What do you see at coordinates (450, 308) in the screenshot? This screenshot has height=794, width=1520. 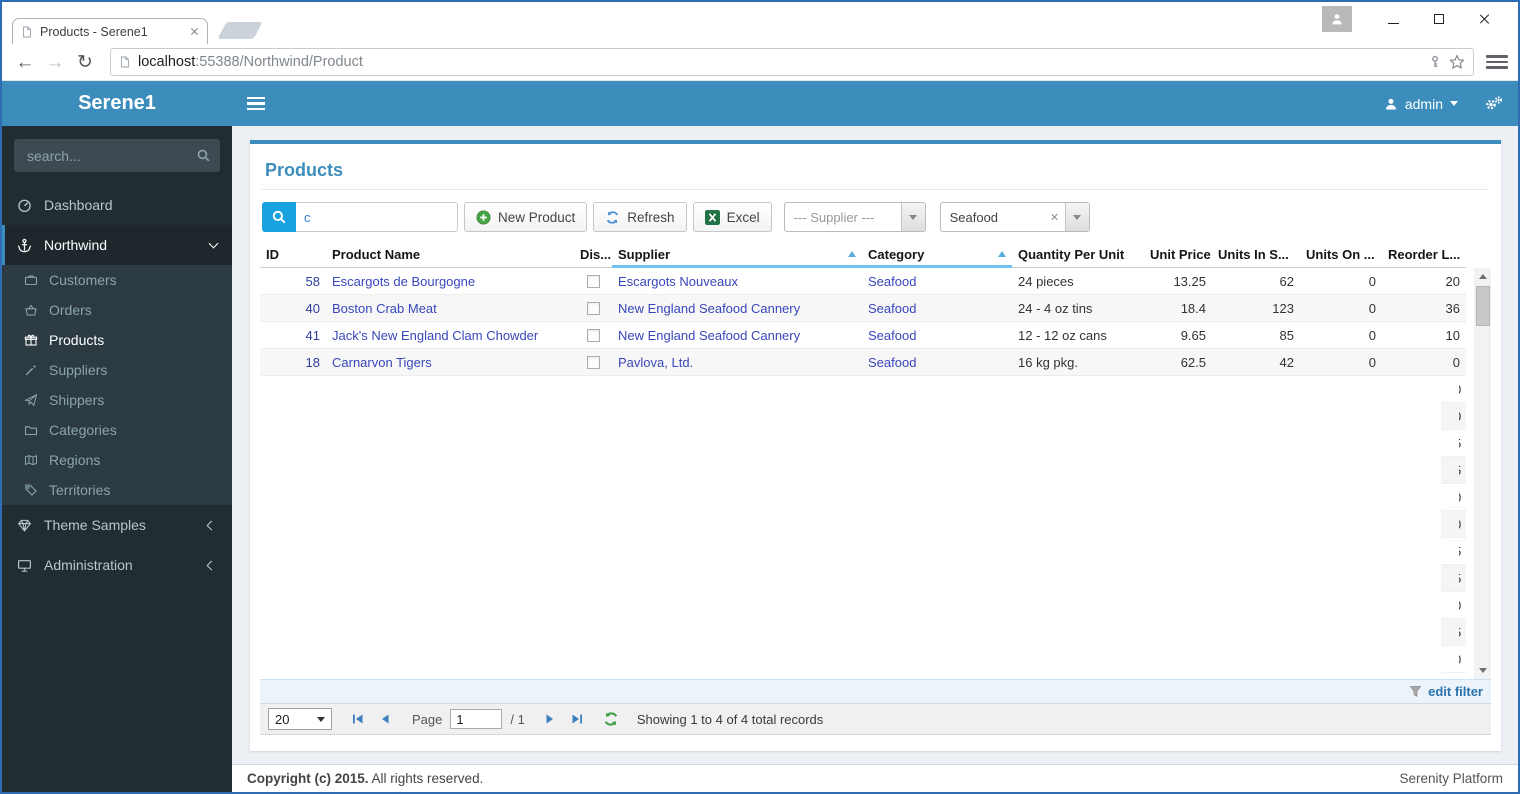 I see `cell-product-name-link: Boston Crab Meat` at bounding box center [450, 308].